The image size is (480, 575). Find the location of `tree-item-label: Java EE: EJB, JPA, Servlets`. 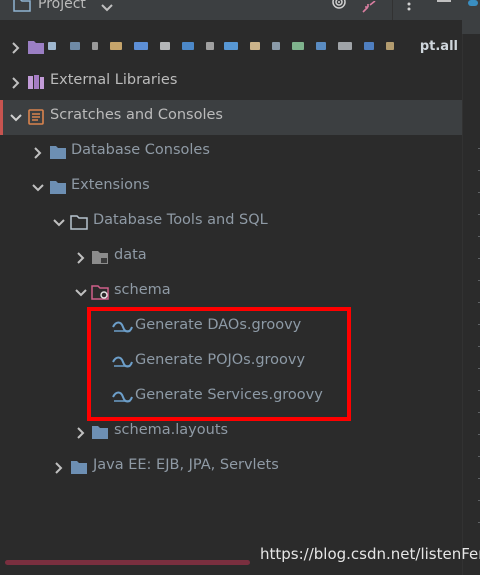

tree-item-label: Java EE: EJB, JPA, Servlets is located at coordinates (186, 465).